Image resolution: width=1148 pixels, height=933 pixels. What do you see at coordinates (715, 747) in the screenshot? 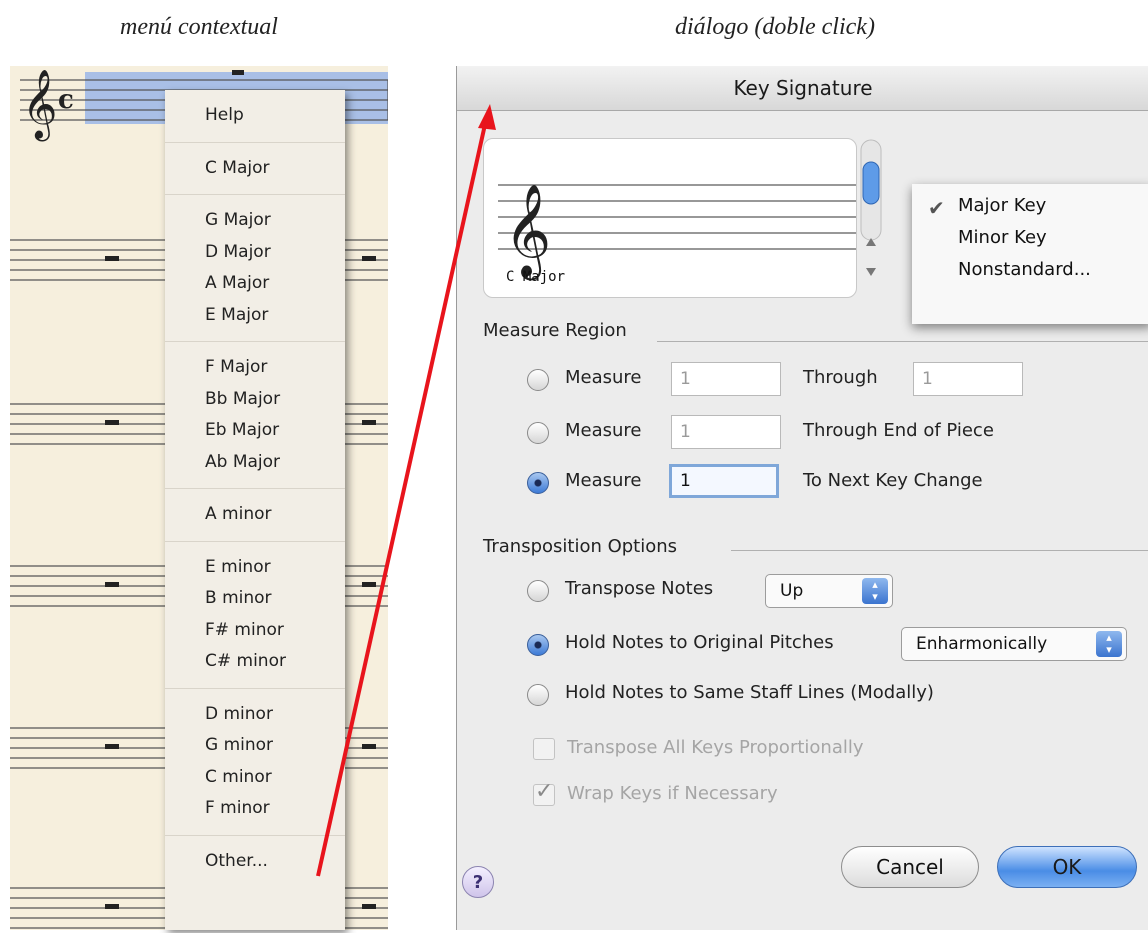
I see `transpose-all-label: Transpose All Keys Proportionally` at bounding box center [715, 747].